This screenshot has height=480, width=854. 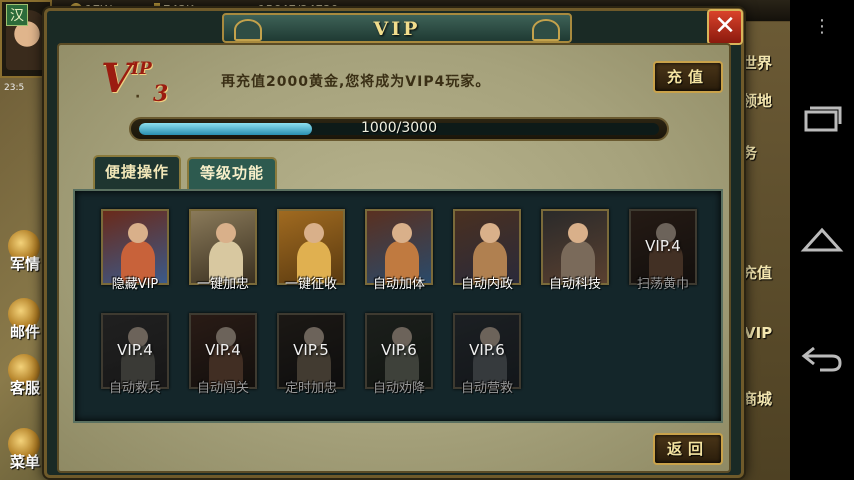 What do you see at coordinates (486, 388) in the screenshot?
I see `feature-label: 自动营救` at bounding box center [486, 388].